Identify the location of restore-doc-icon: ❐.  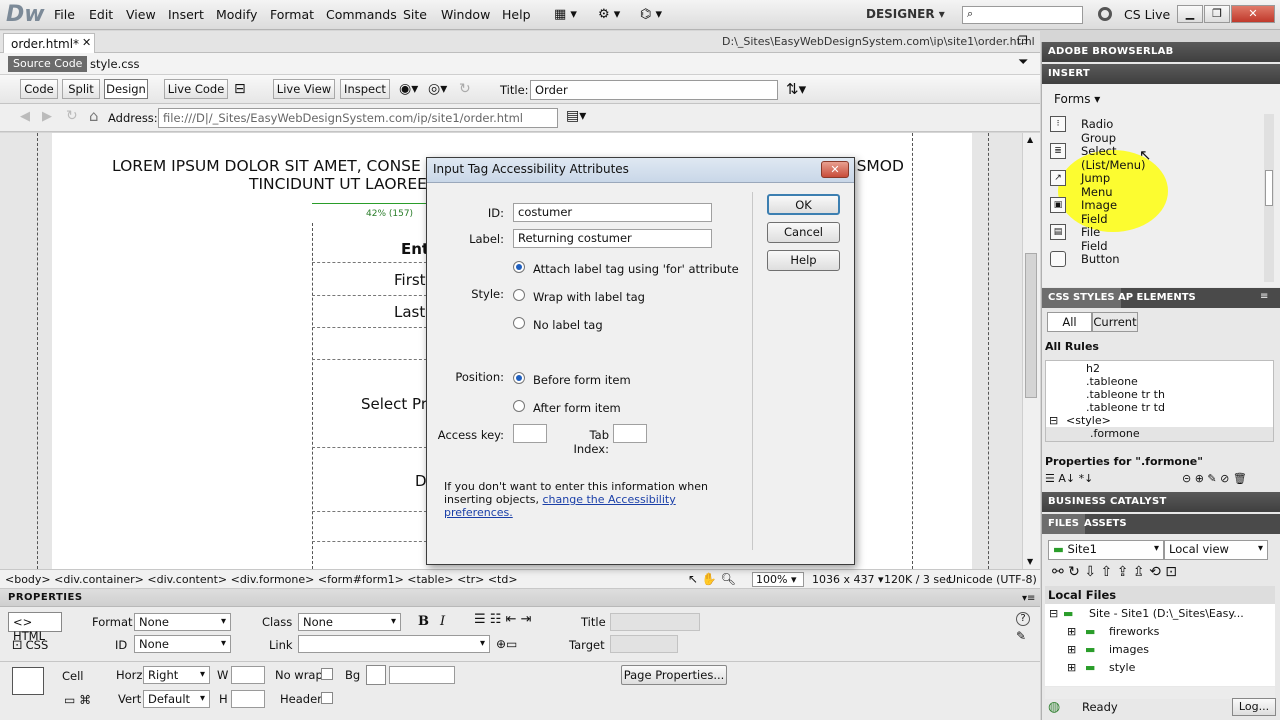
(1023, 40).